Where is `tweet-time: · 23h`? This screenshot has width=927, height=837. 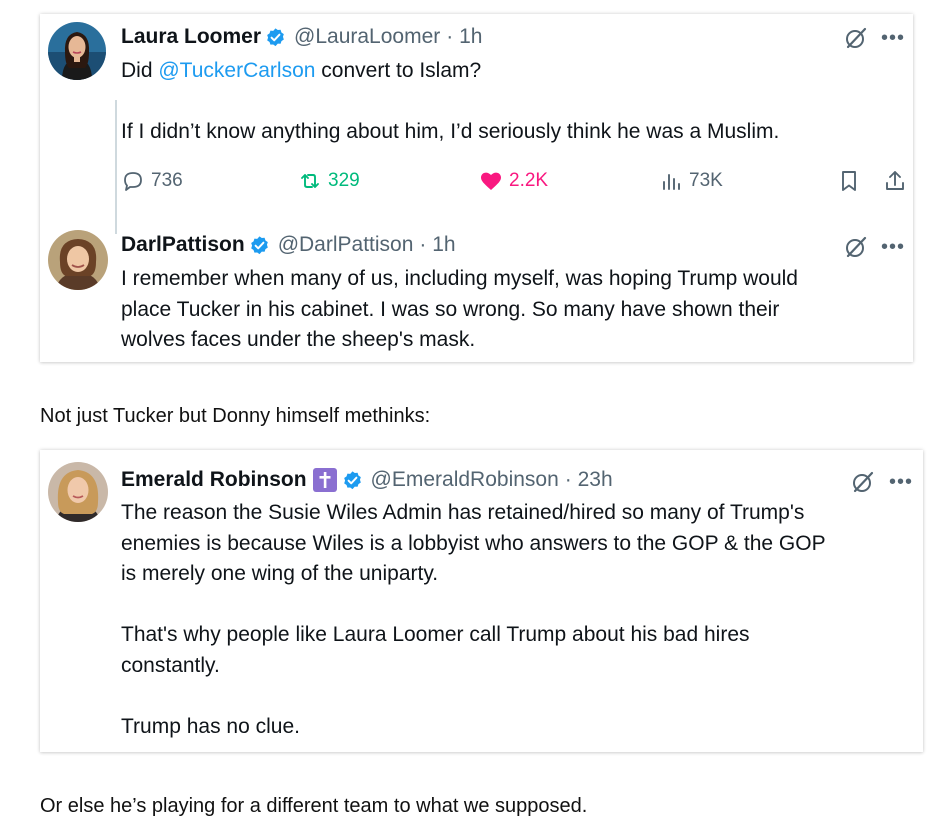 tweet-time: · 23h is located at coordinates (589, 480).